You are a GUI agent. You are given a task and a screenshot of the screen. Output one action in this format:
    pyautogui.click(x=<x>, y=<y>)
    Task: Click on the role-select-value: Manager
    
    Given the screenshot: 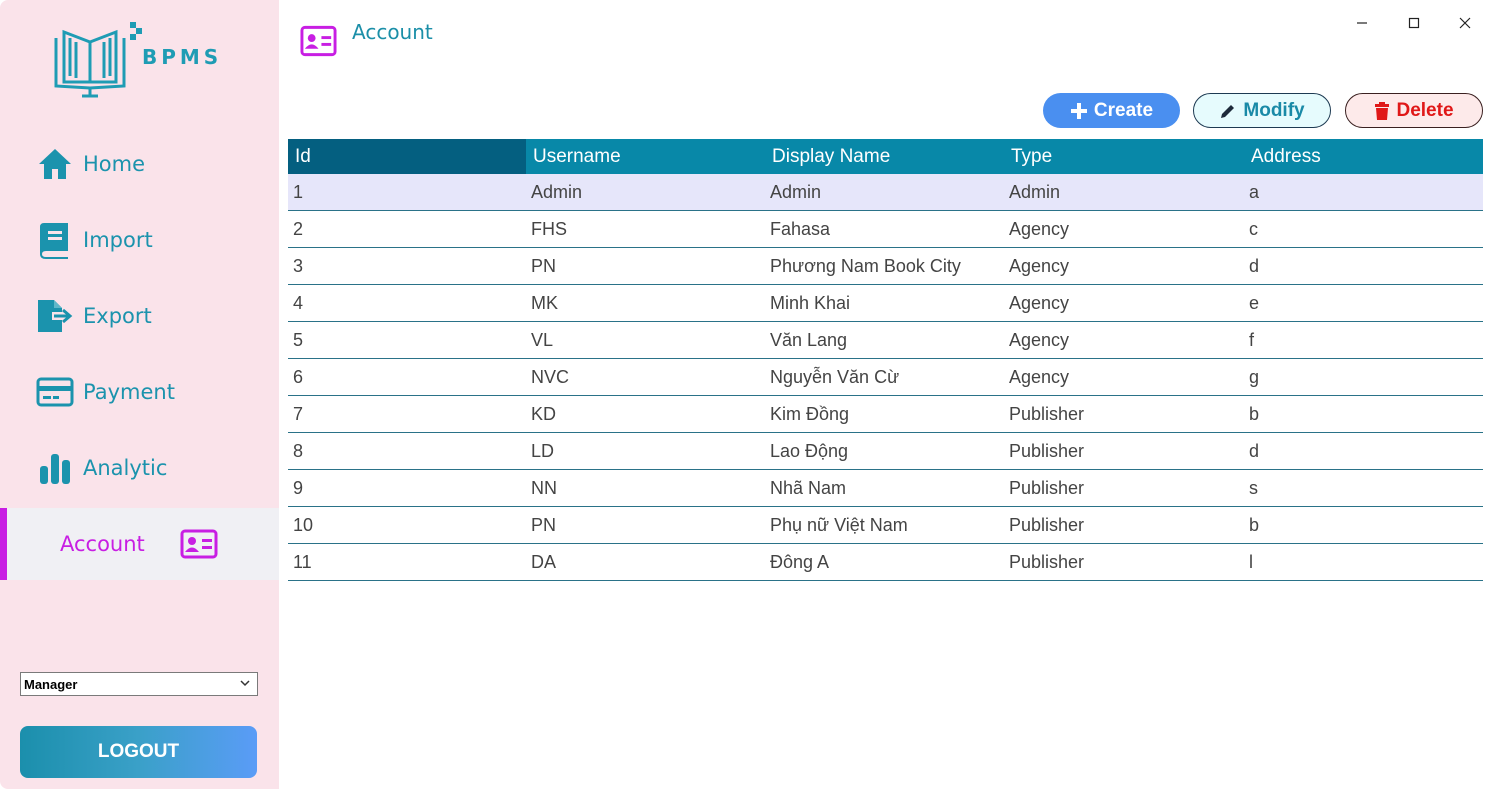 What is the action you would take?
    pyautogui.click(x=51, y=684)
    